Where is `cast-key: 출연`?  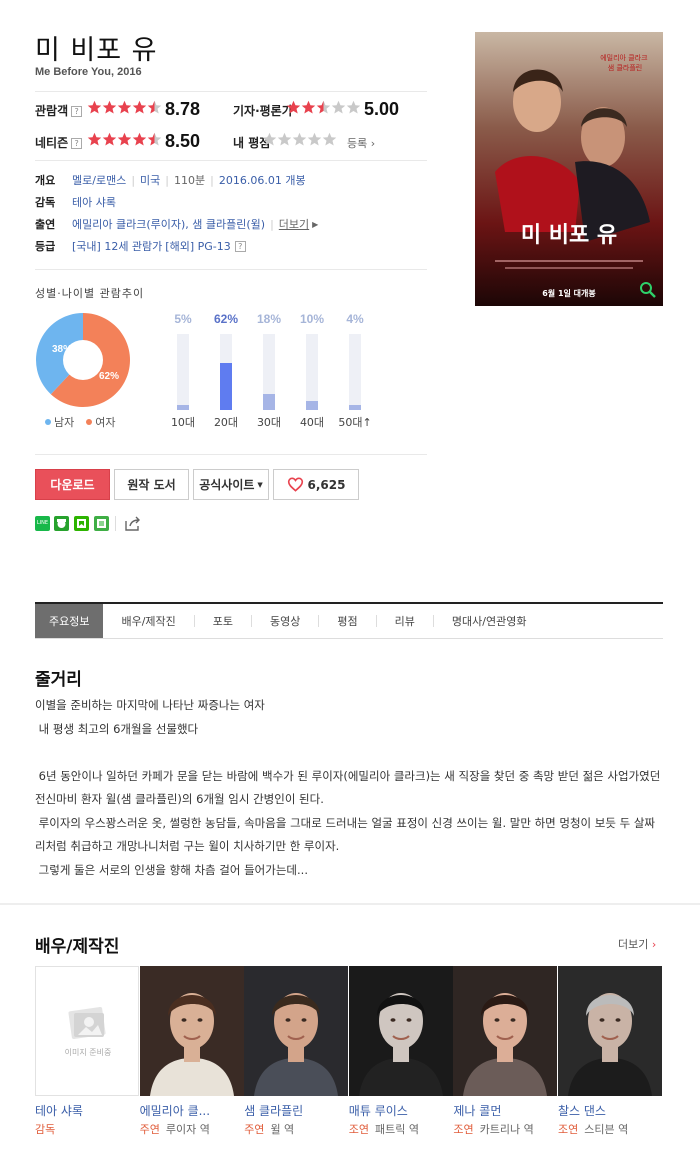
cast-key: 출연 is located at coordinates (45, 224).